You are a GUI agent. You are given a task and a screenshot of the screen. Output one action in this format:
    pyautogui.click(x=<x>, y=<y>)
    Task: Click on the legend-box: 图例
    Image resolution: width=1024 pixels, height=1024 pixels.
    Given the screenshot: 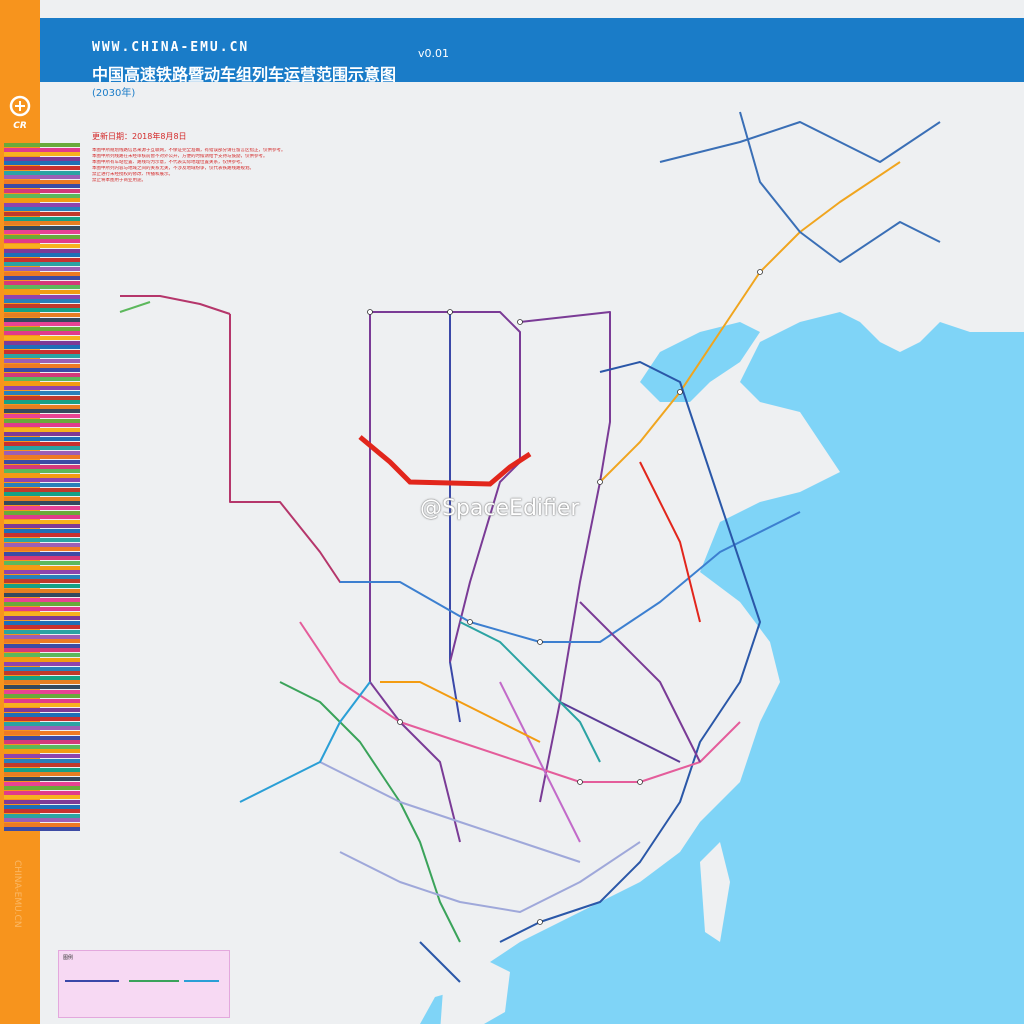 What is the action you would take?
    pyautogui.click(x=144, y=984)
    